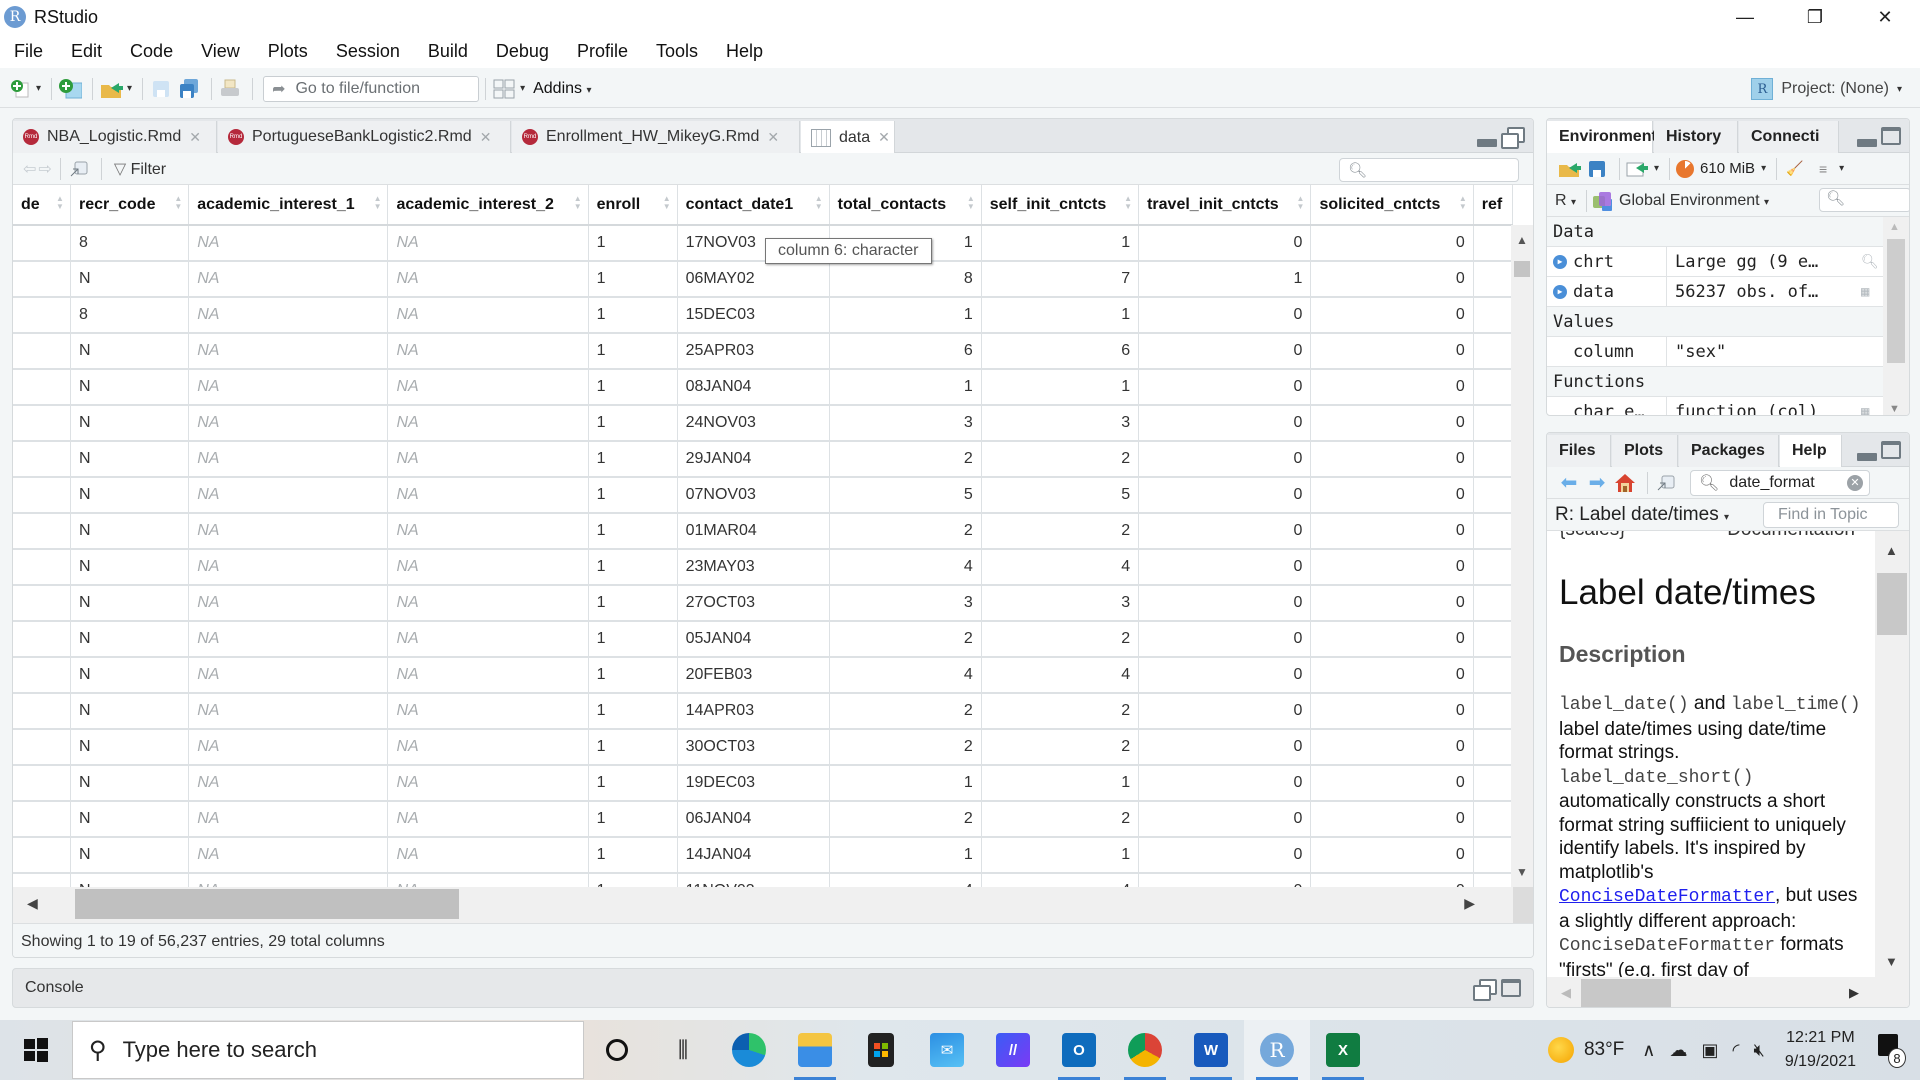 This screenshot has height=1080, width=1920. What do you see at coordinates (905, 205) in the screenshot?
I see `column-header: total_contacts ▲ ▼` at bounding box center [905, 205].